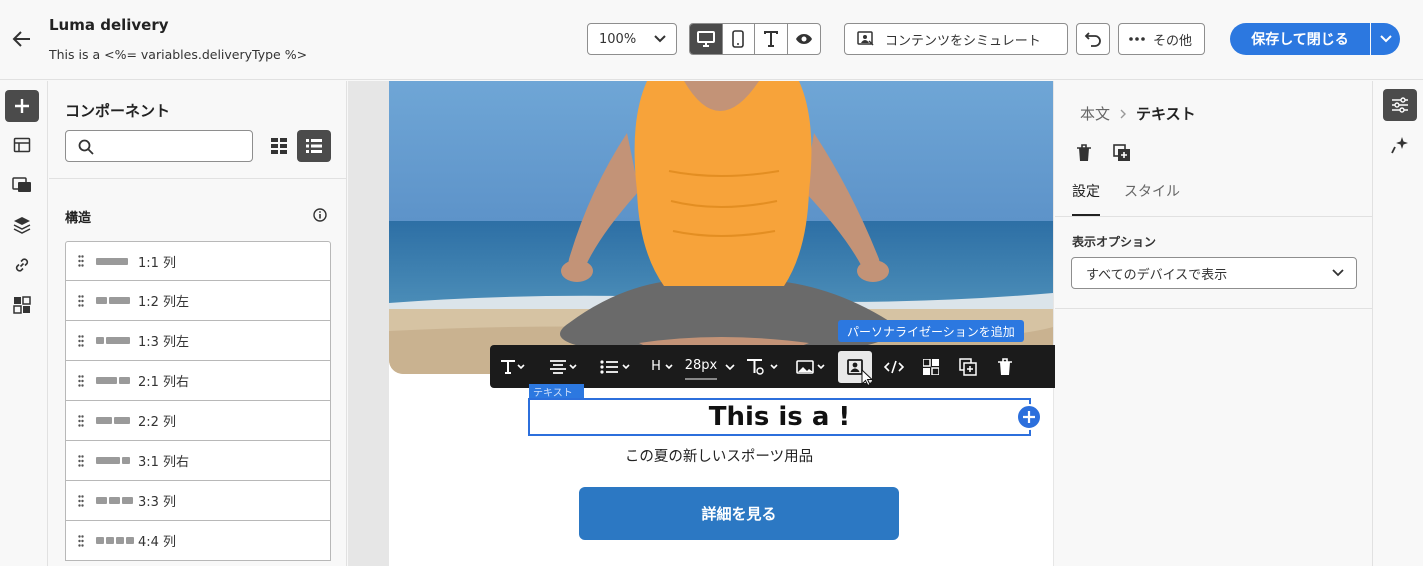 The image size is (1423, 566). What do you see at coordinates (514, 366) in the screenshot?
I see `text-type-button` at bounding box center [514, 366].